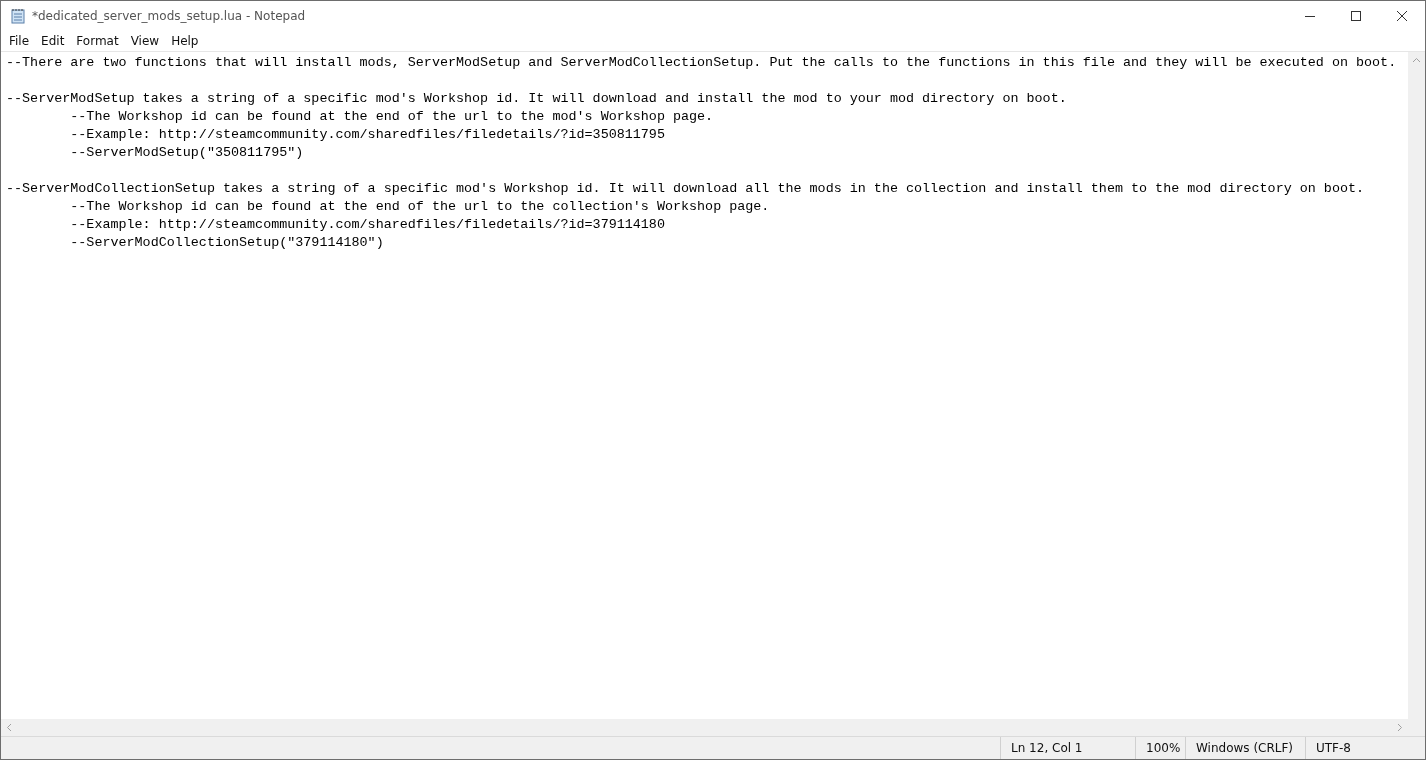 The height and width of the screenshot is (760, 1426). What do you see at coordinates (227, 243) in the screenshot?
I see `text-line: --ServerModCollectionSetup("379114180")` at bounding box center [227, 243].